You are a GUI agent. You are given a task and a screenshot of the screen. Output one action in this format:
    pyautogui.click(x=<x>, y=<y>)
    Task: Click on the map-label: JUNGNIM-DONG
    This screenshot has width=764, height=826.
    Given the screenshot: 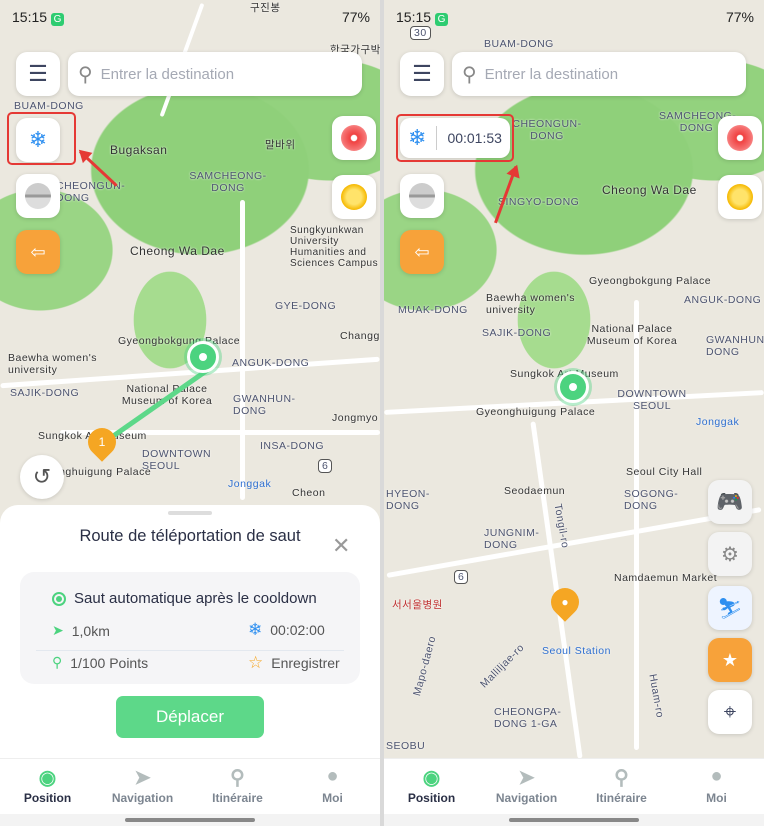 What is the action you would take?
    pyautogui.click(x=512, y=539)
    